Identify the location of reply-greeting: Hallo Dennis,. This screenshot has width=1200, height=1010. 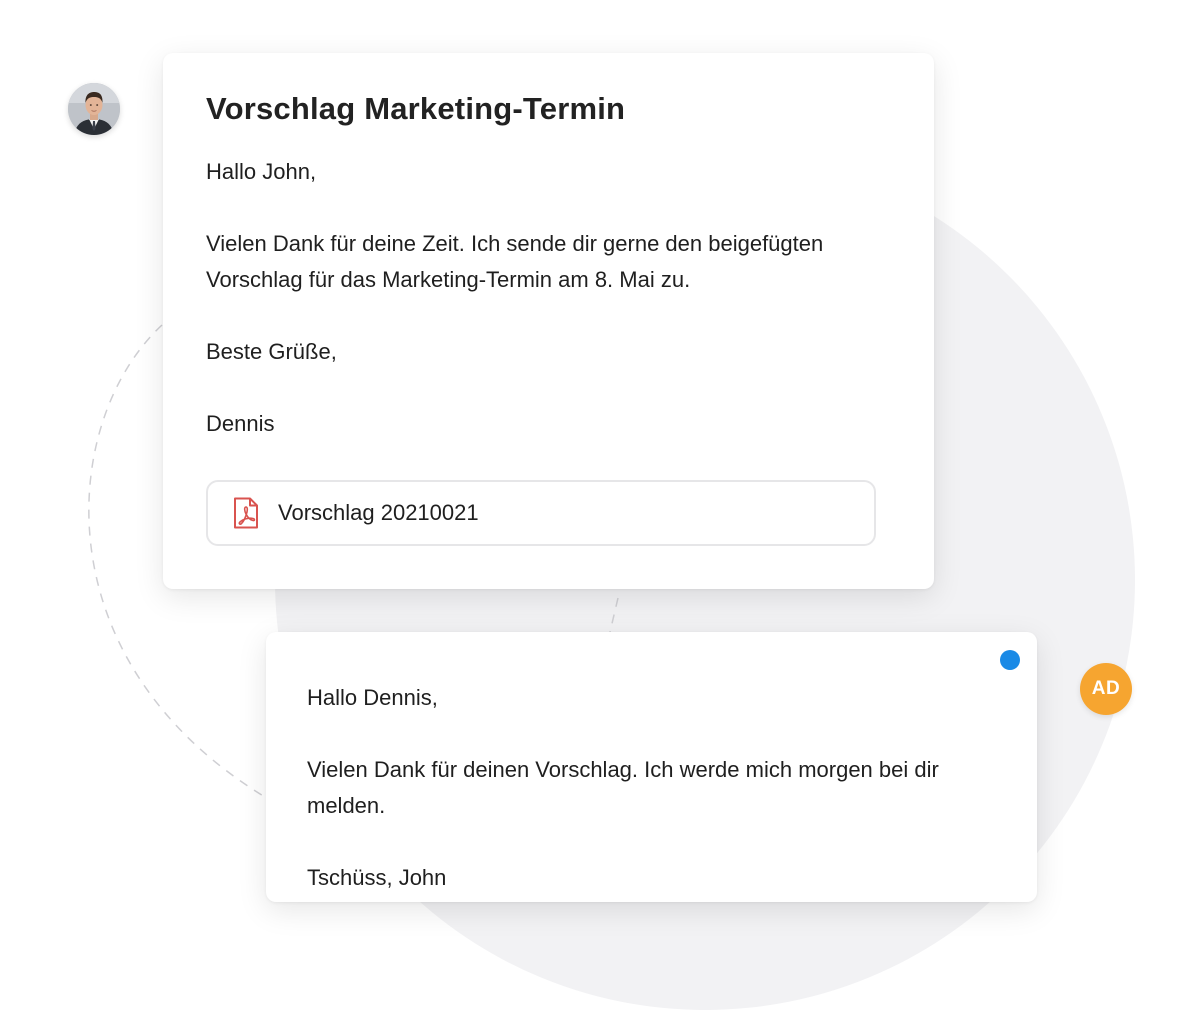
(372, 697).